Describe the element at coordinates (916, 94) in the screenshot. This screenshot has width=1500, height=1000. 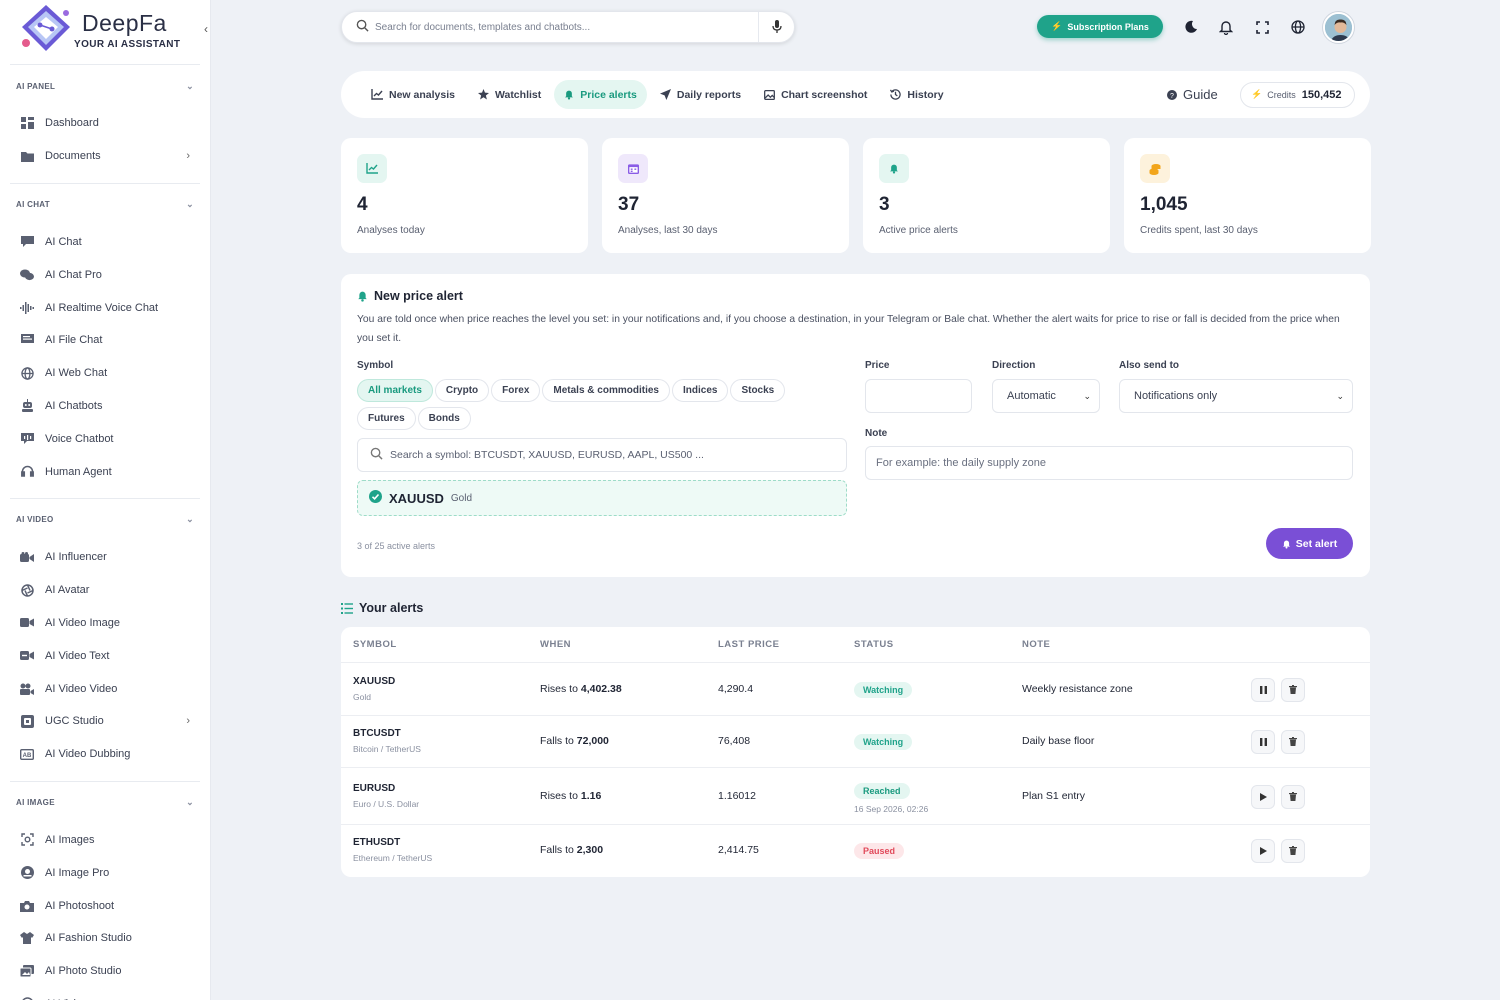
I see `tab-history: History` at that location.